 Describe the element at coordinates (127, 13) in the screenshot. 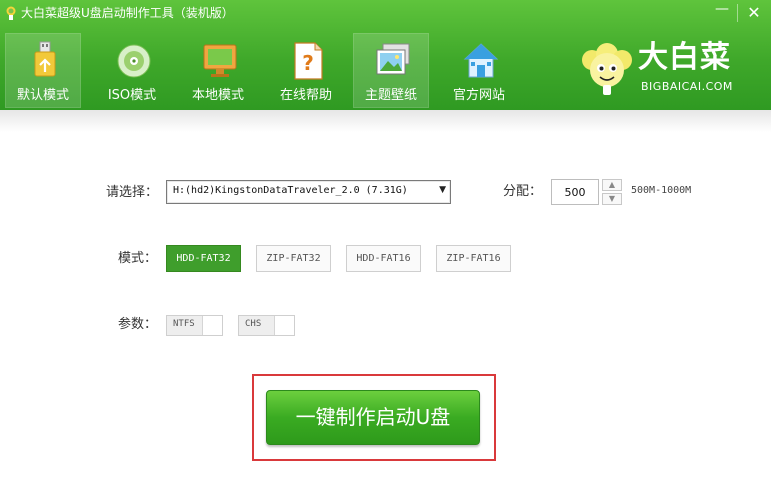

I see `window-title: 大白菜超级U盘启动制作工具（装机版）` at that location.